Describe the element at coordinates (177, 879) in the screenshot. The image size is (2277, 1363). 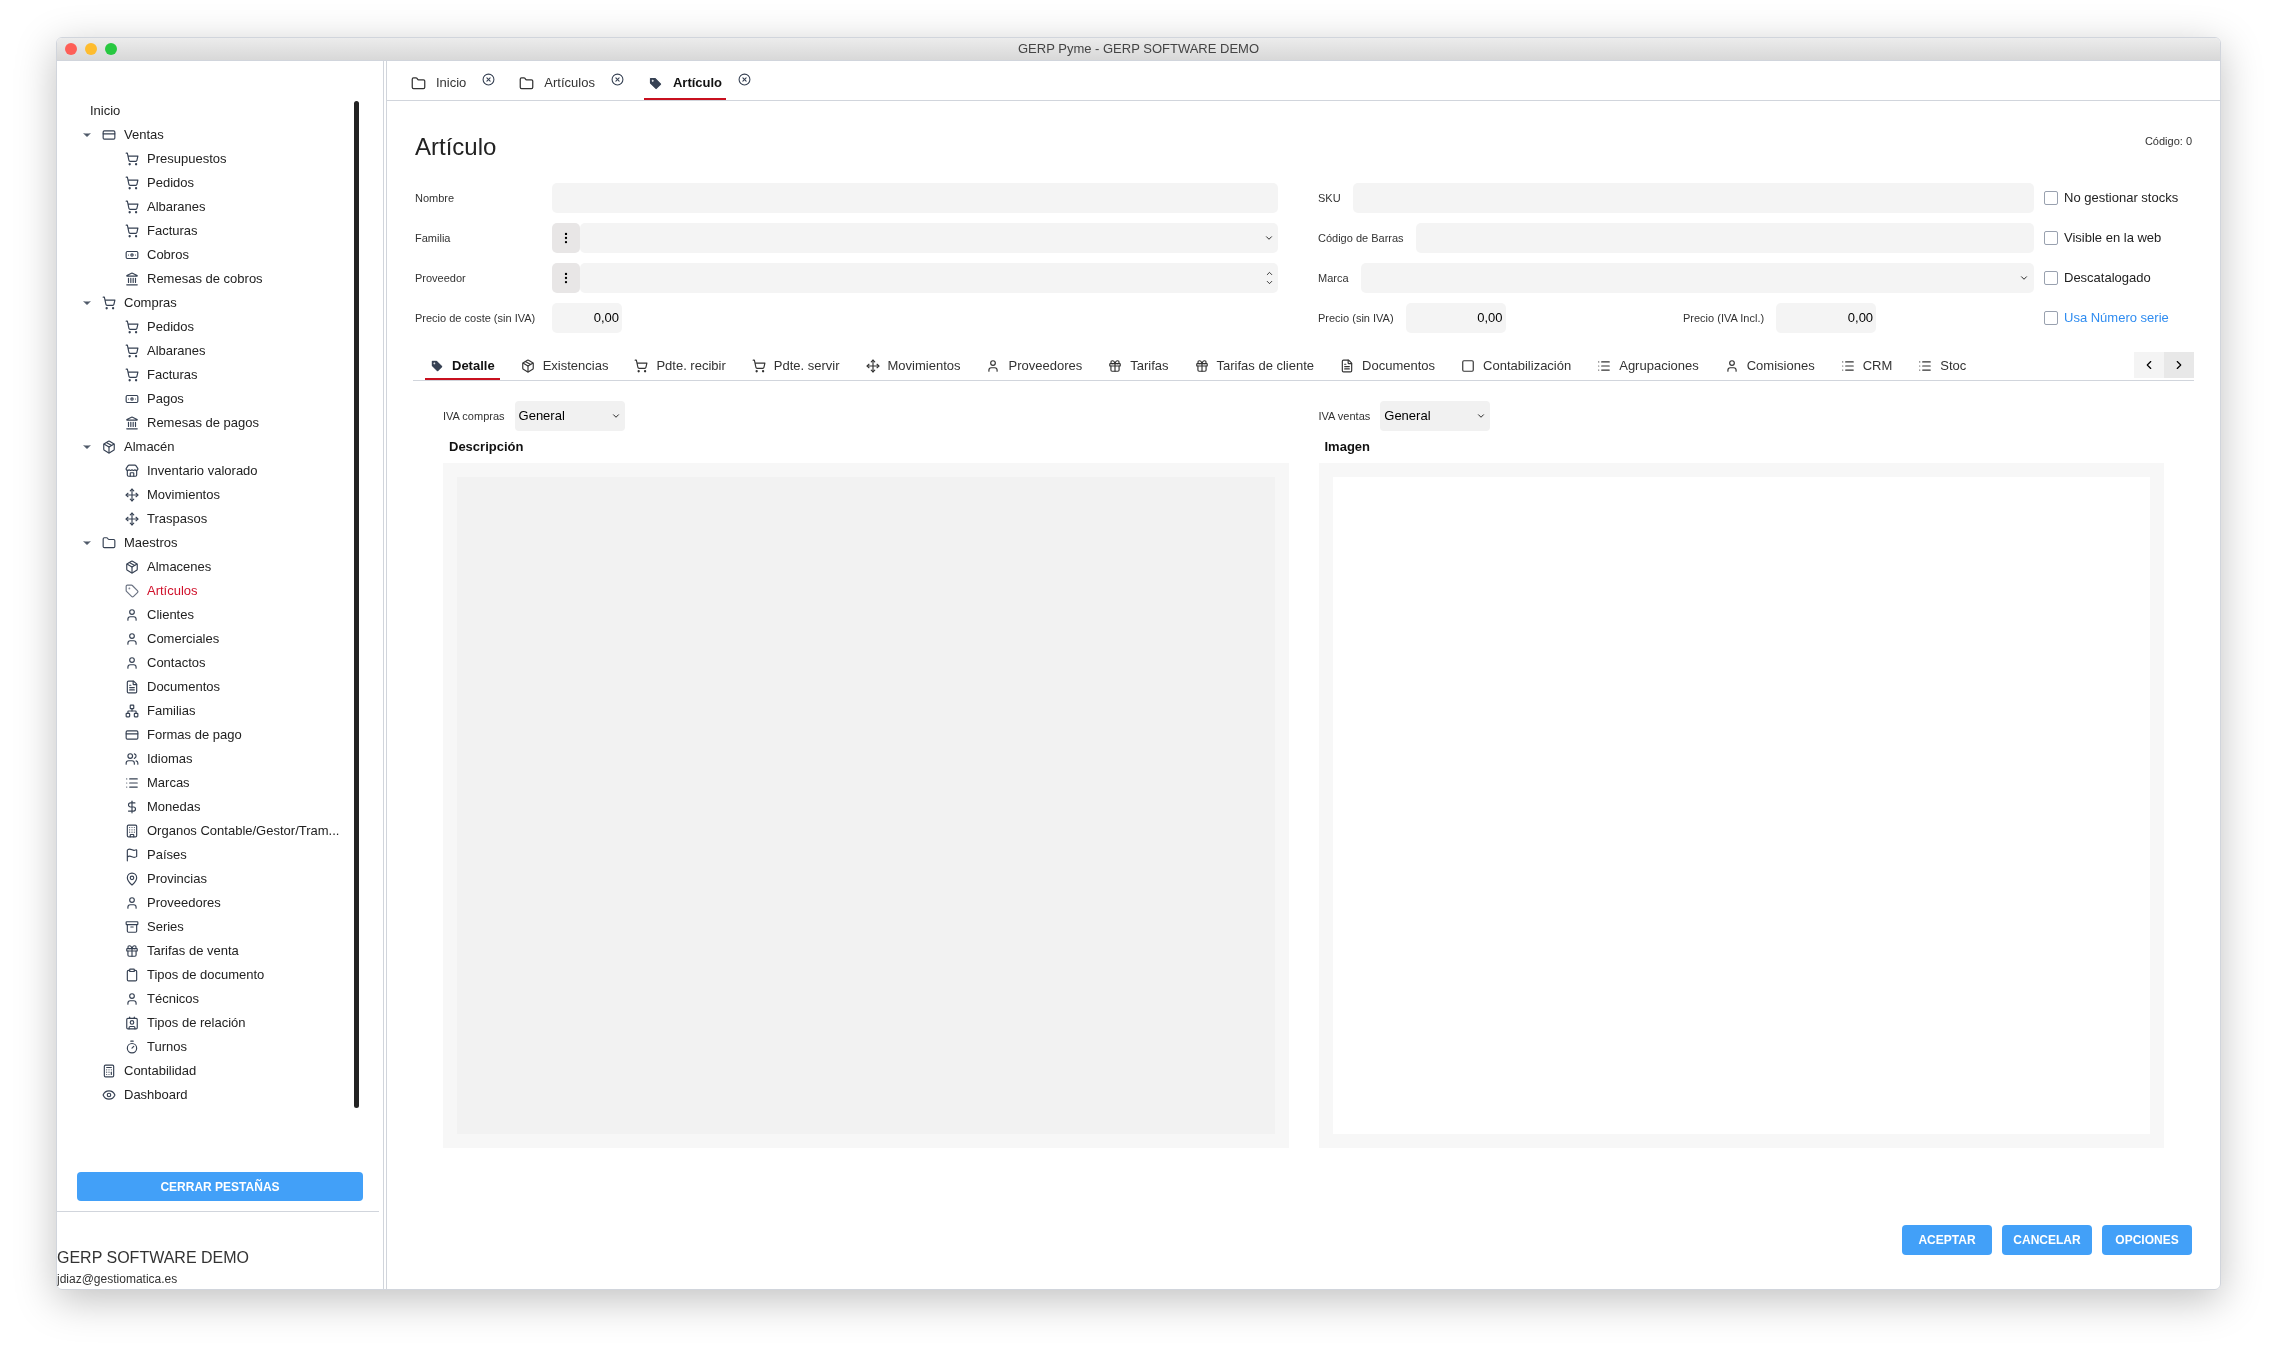
I see `sidebar-item: Provincias` at that location.